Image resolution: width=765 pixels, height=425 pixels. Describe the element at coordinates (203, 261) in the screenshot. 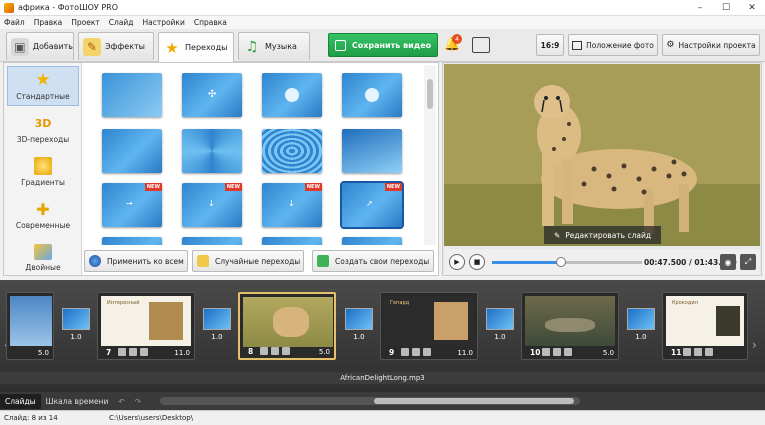

I see `magic-wand-icon` at that location.